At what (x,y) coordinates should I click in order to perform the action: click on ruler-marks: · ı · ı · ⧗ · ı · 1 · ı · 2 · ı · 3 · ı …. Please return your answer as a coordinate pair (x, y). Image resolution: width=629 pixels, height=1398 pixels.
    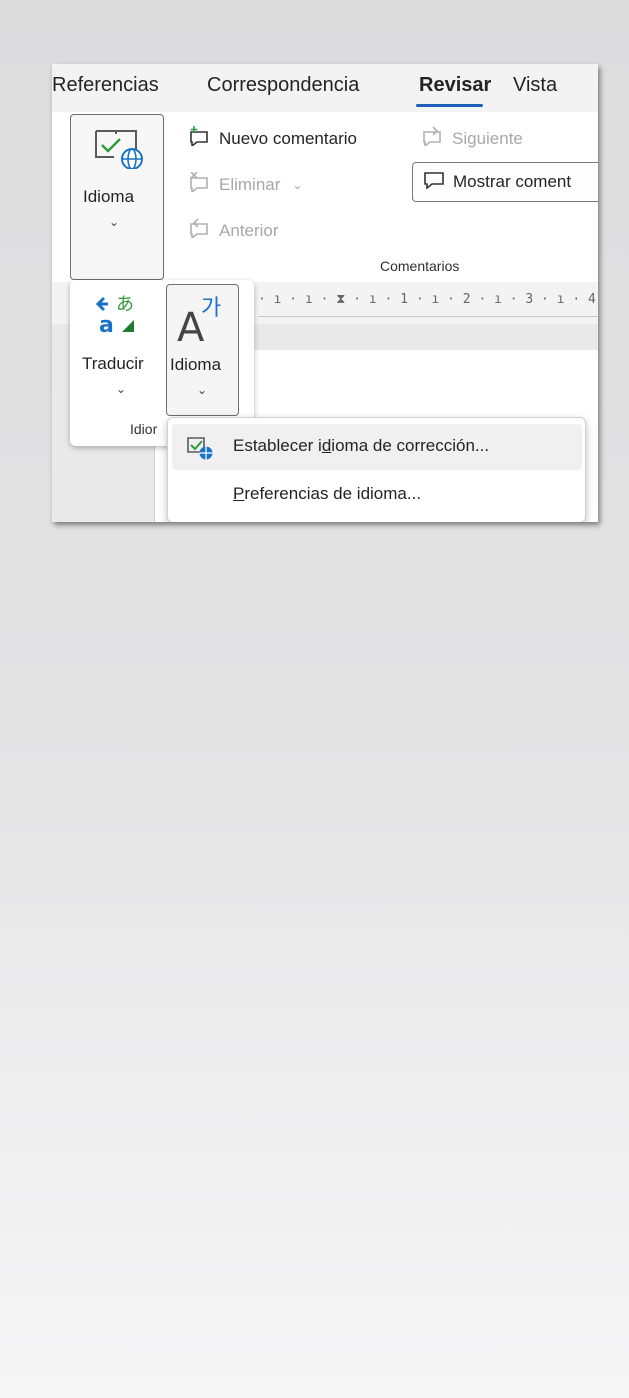
    Looking at the image, I should click on (428, 299).